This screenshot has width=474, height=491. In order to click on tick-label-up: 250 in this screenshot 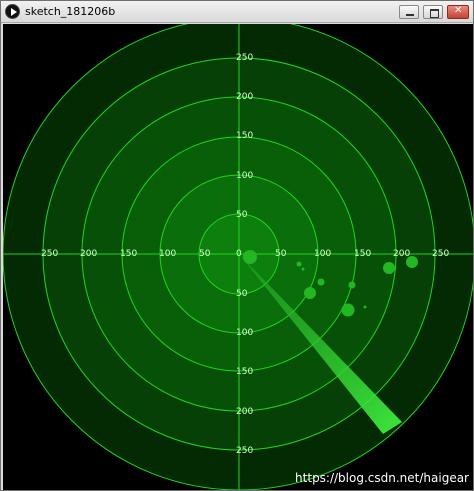, I will do `click(244, 58)`.